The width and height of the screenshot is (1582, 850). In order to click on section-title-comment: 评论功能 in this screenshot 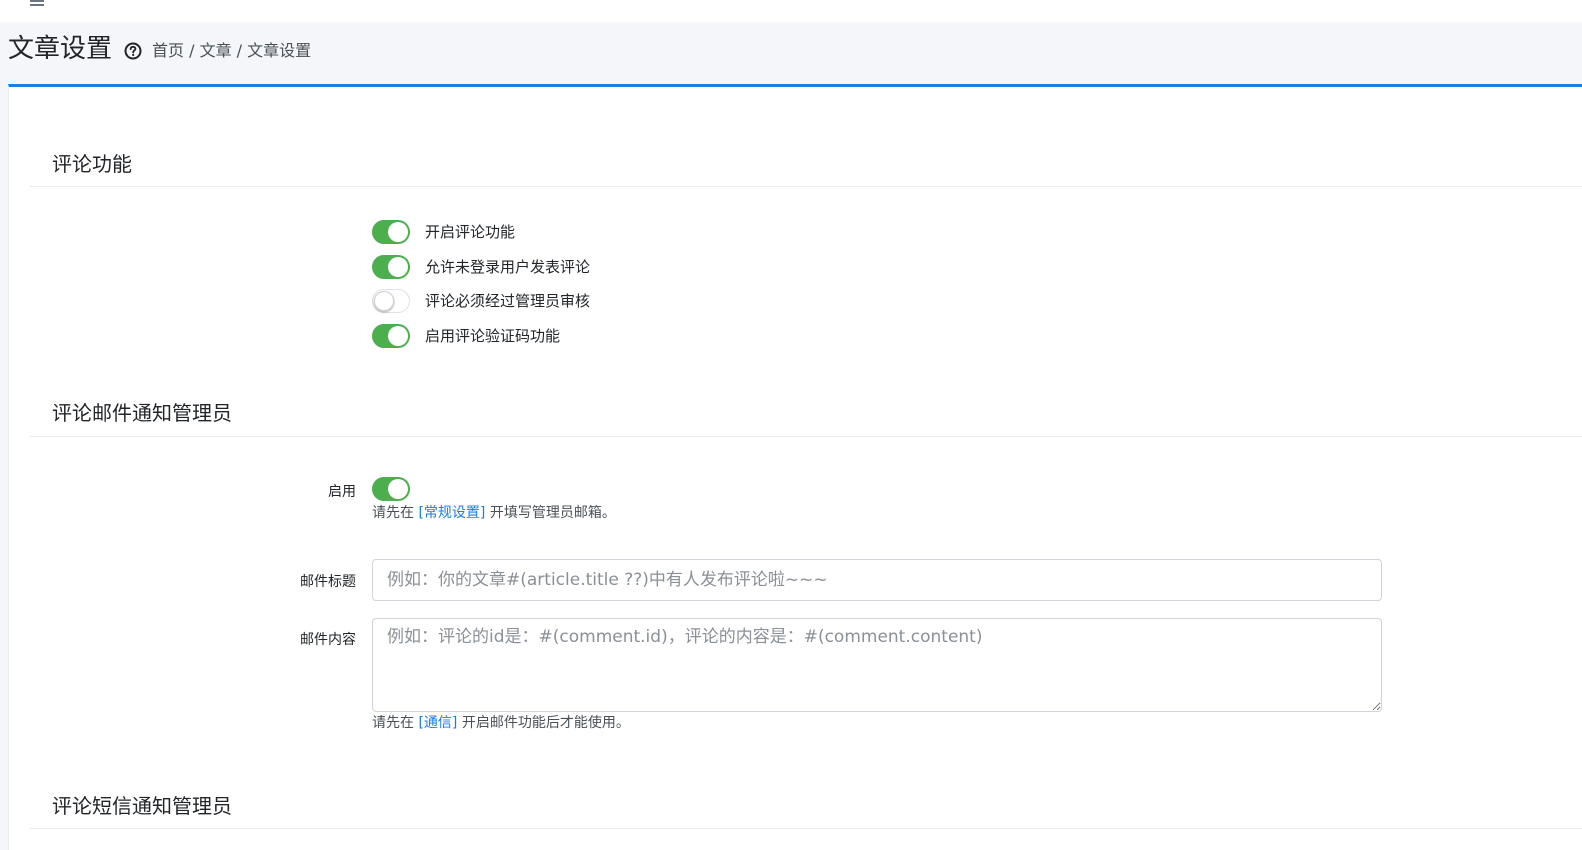, I will do `click(92, 164)`.